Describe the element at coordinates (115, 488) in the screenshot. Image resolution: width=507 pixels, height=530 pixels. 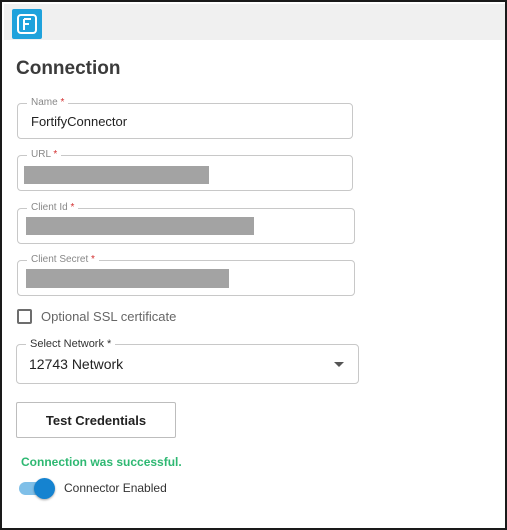
I see `connector-enabled-label: Connector Enabled` at that location.